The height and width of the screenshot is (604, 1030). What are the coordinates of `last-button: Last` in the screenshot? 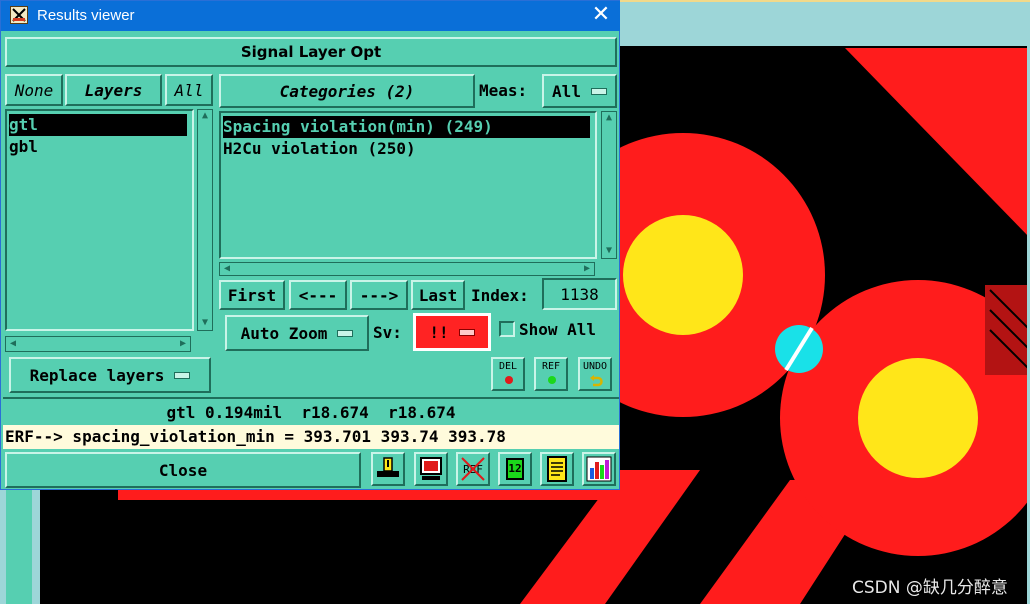 It's located at (438, 295).